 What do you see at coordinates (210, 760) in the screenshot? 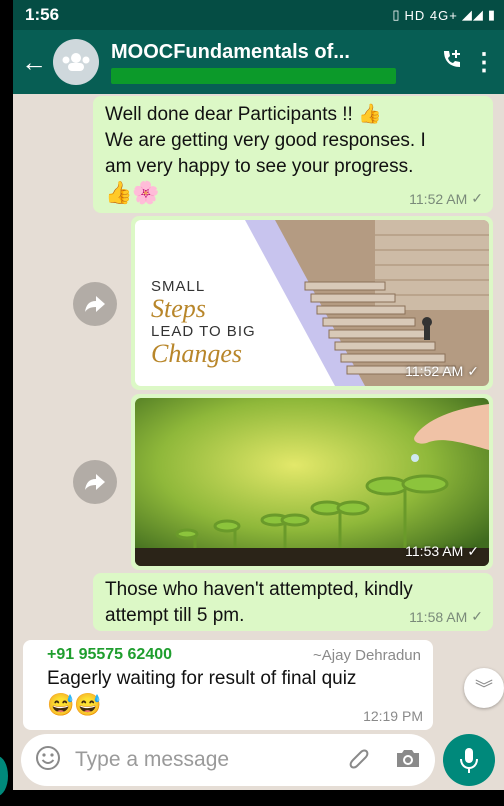
I see `message-input` at bounding box center [210, 760].